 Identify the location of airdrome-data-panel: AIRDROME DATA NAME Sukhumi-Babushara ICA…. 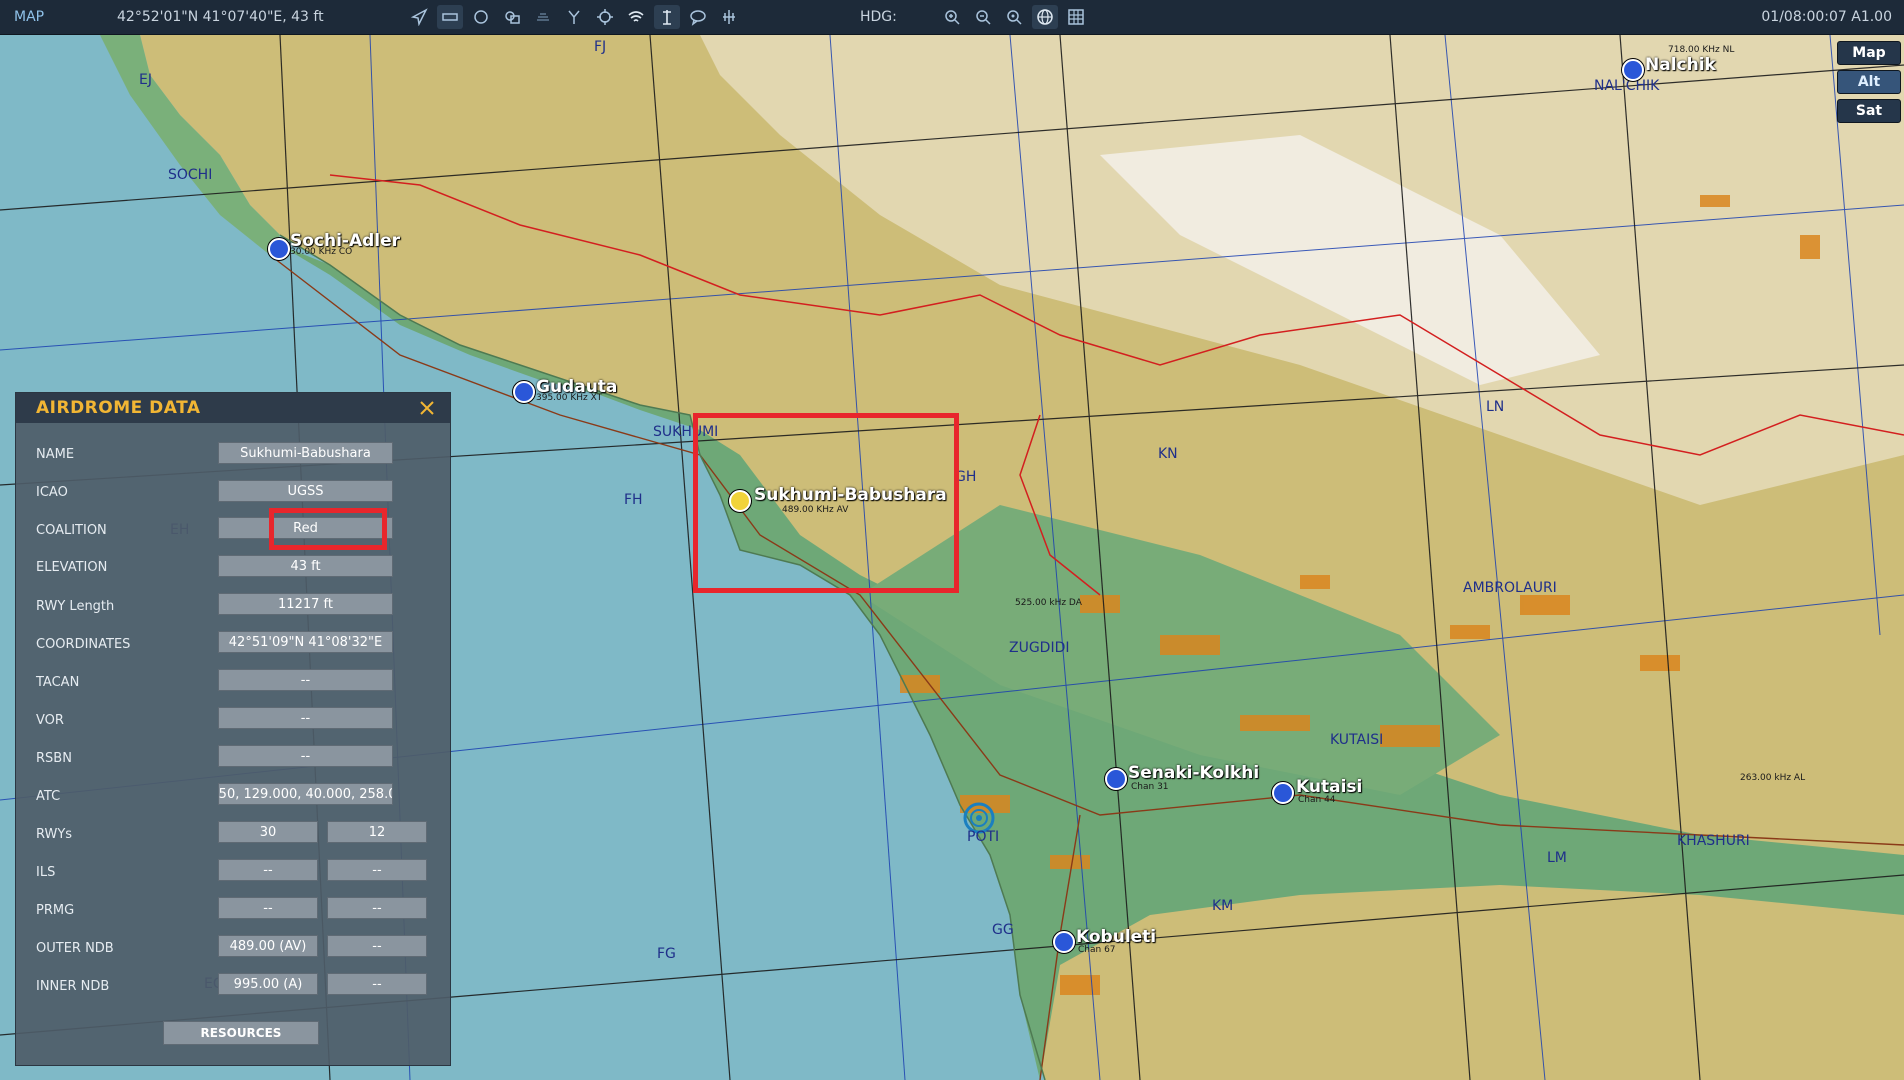
(233, 729).